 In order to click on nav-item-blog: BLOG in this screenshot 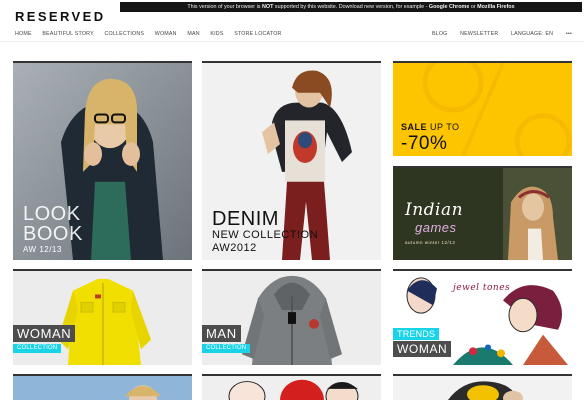, I will do `click(440, 34)`.